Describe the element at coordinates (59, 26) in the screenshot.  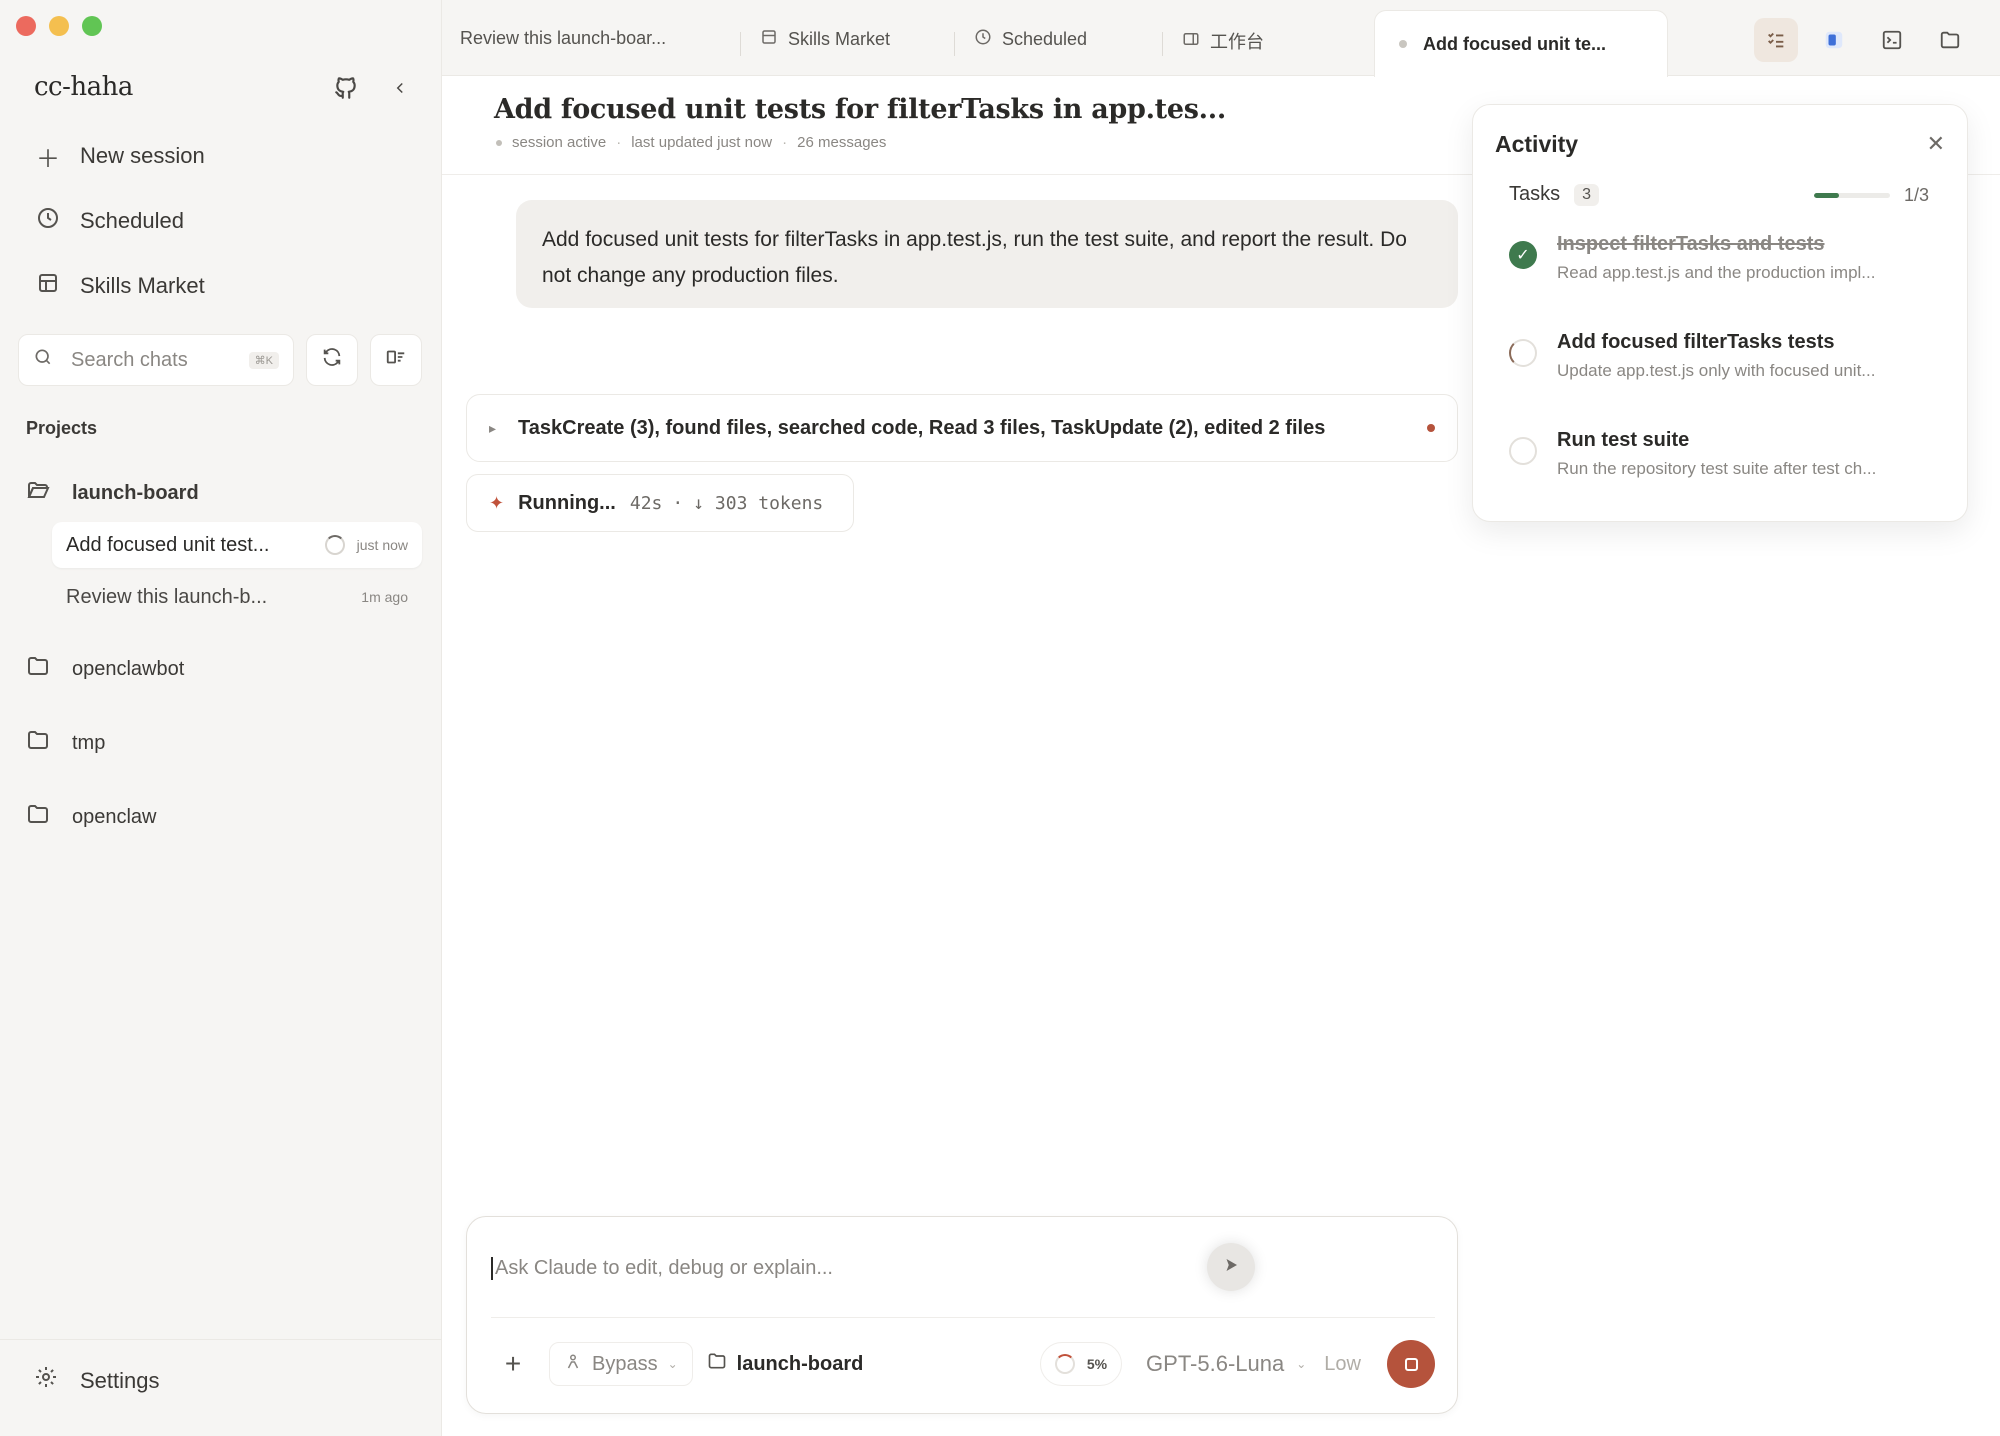
I see `minimize-window-button` at that location.